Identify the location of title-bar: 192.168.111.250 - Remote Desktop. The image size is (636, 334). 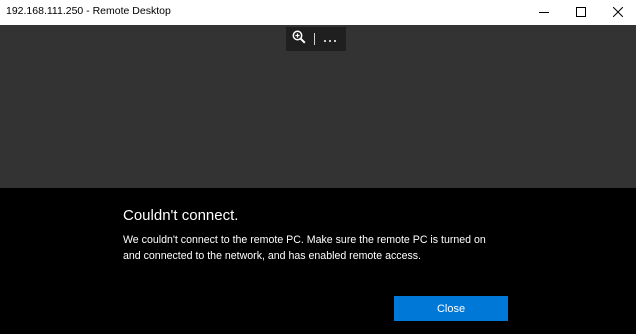
(318, 12).